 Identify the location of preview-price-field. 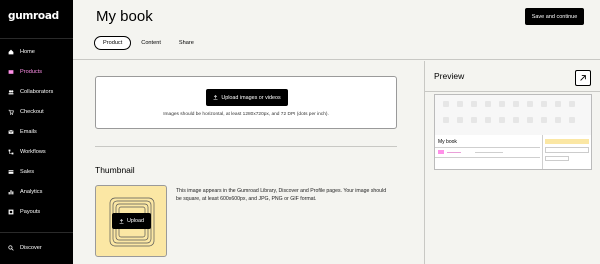
(567, 150).